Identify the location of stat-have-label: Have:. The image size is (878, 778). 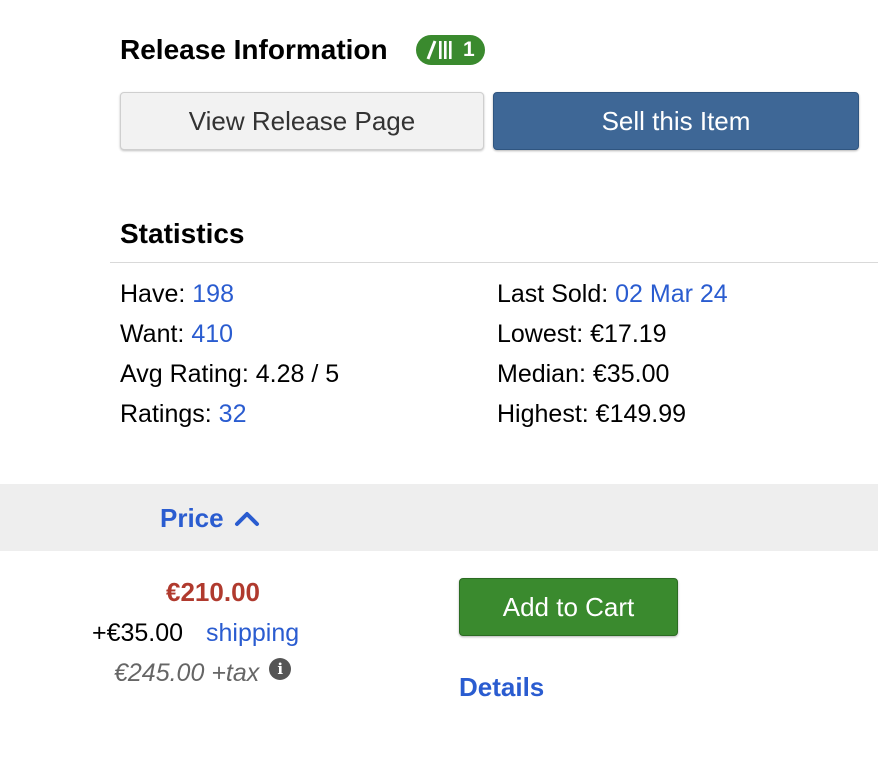
(153, 294).